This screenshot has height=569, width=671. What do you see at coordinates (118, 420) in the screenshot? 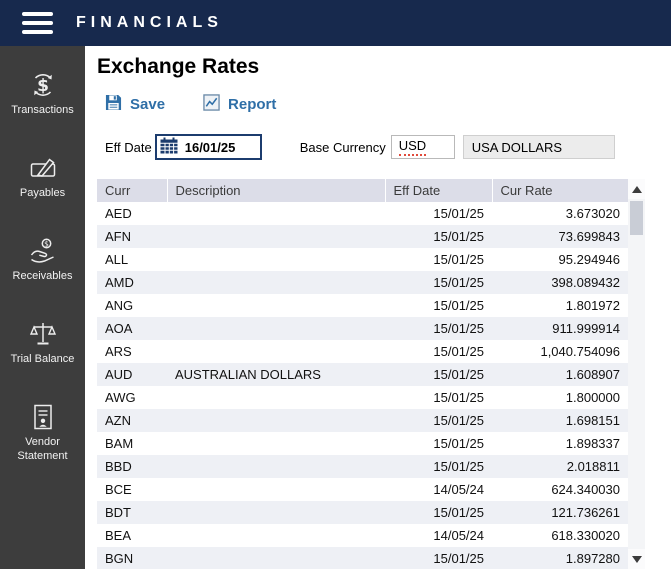
I see `cell-curr: AZN` at bounding box center [118, 420].